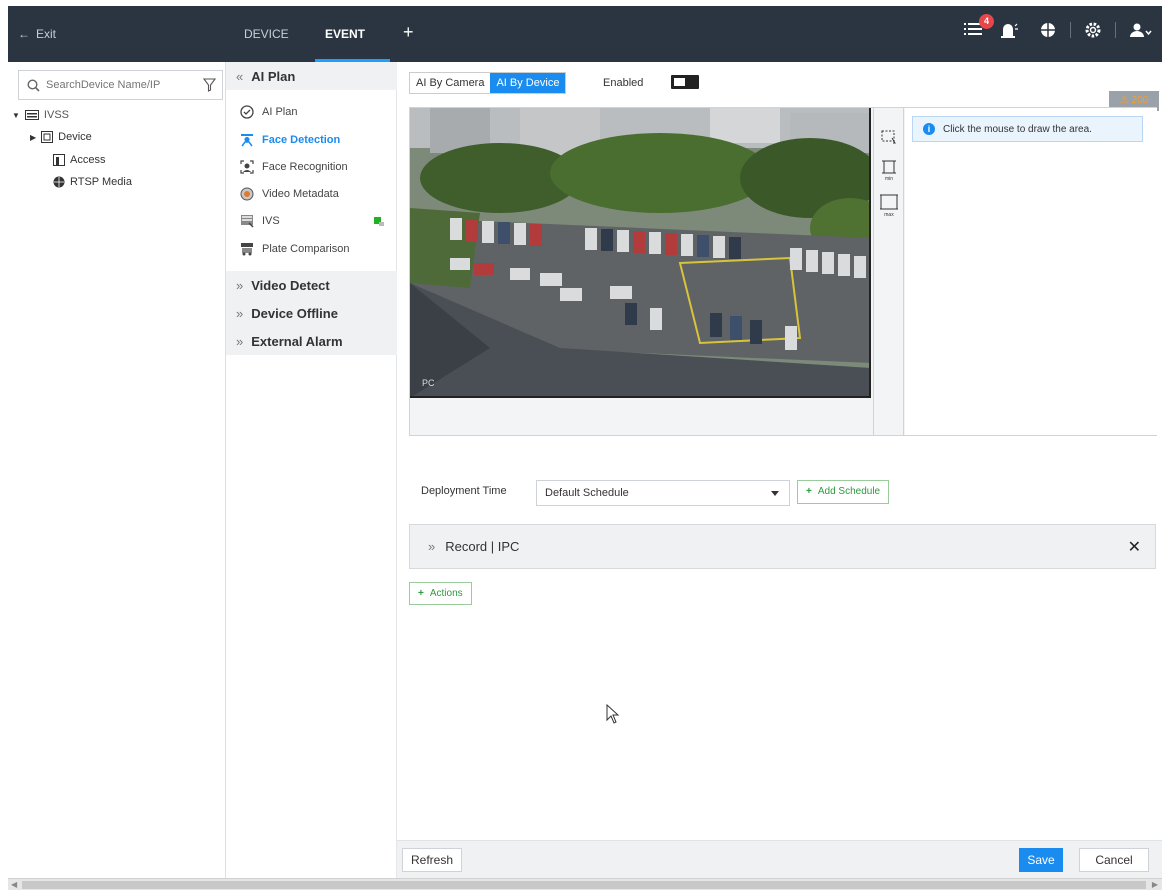 The width and height of the screenshot is (1162, 890). I want to click on plus-icon: +, so click(421, 593).